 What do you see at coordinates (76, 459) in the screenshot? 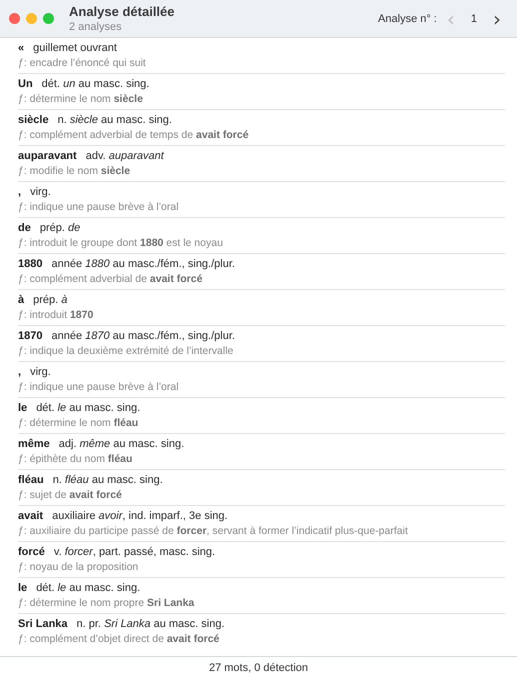
I see `word-function: ƒ: épithète du nom fléau` at bounding box center [76, 459].